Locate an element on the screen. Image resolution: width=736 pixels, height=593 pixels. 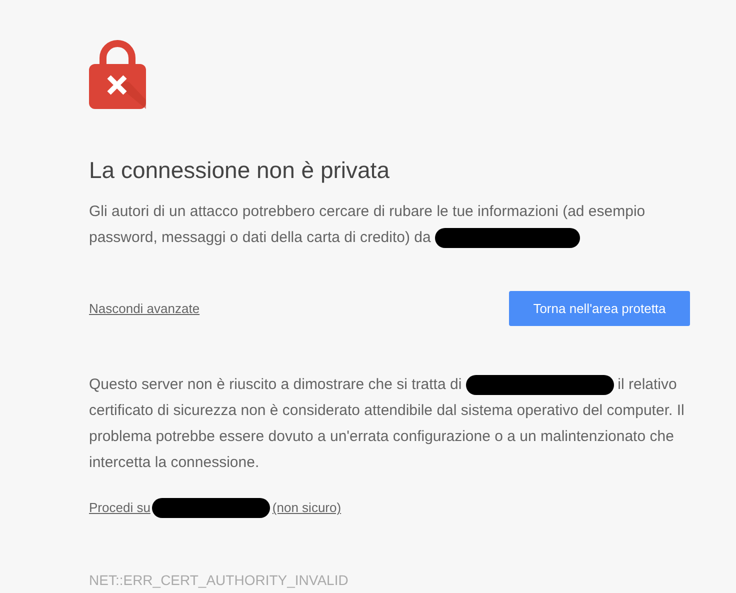
lock-error-icon is located at coordinates (117, 74).